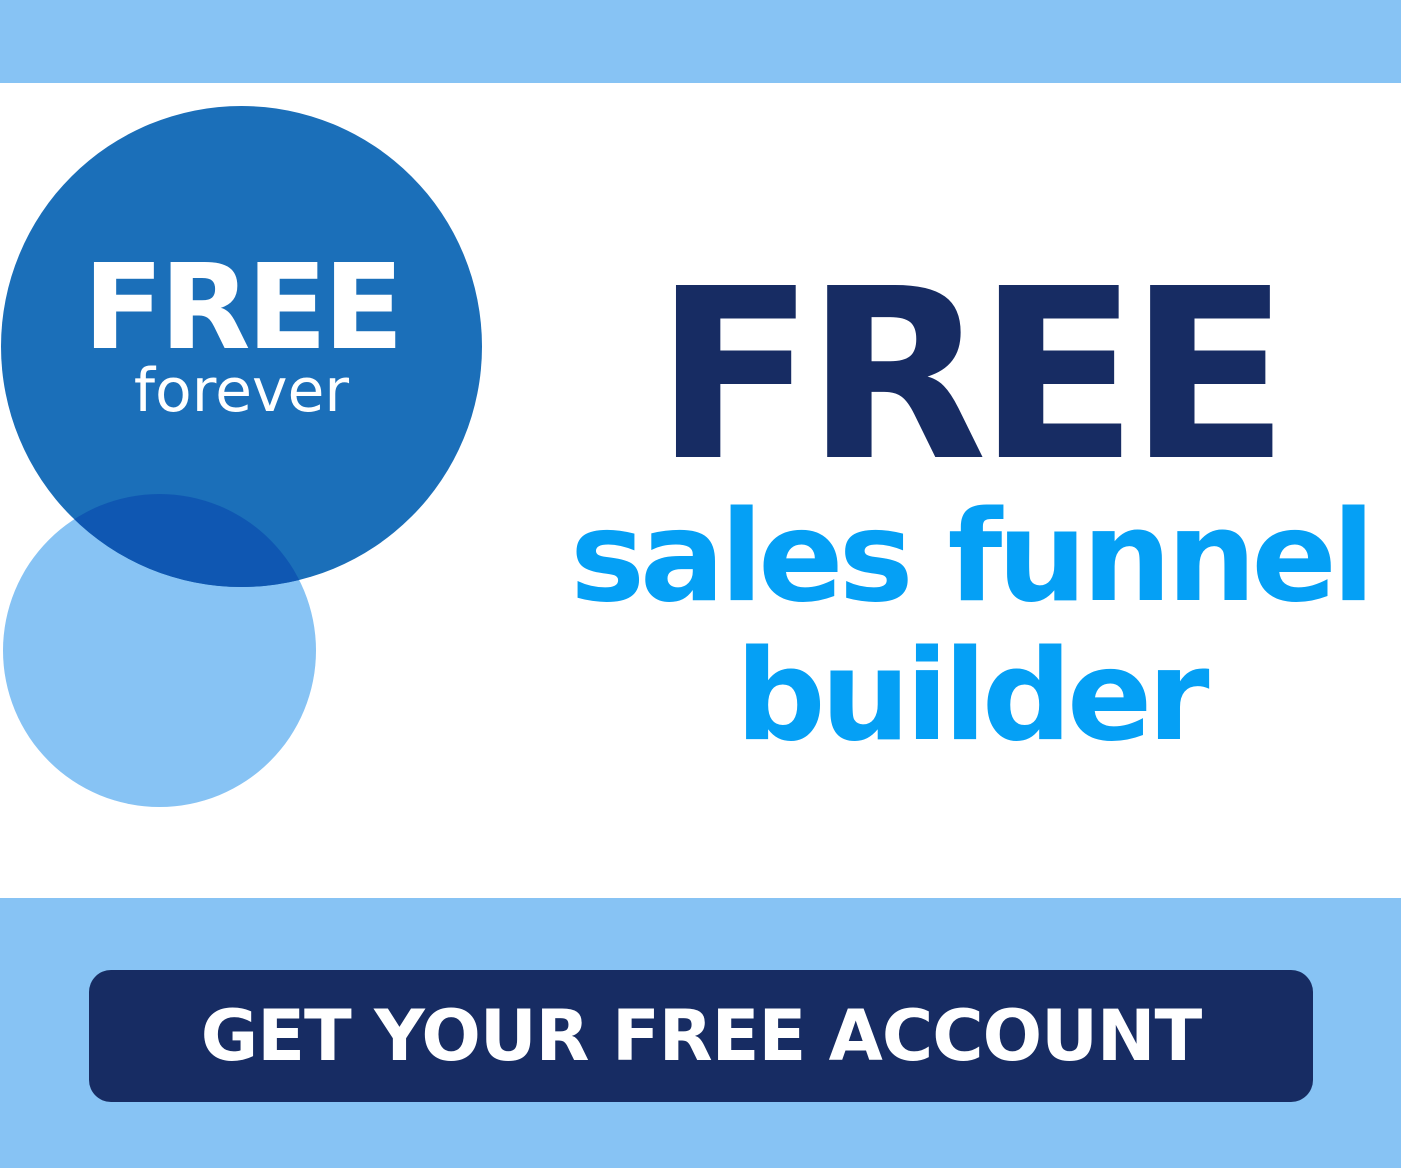 The width and height of the screenshot is (1401, 1168). I want to click on headline-block: FREE, so click(970, 376).